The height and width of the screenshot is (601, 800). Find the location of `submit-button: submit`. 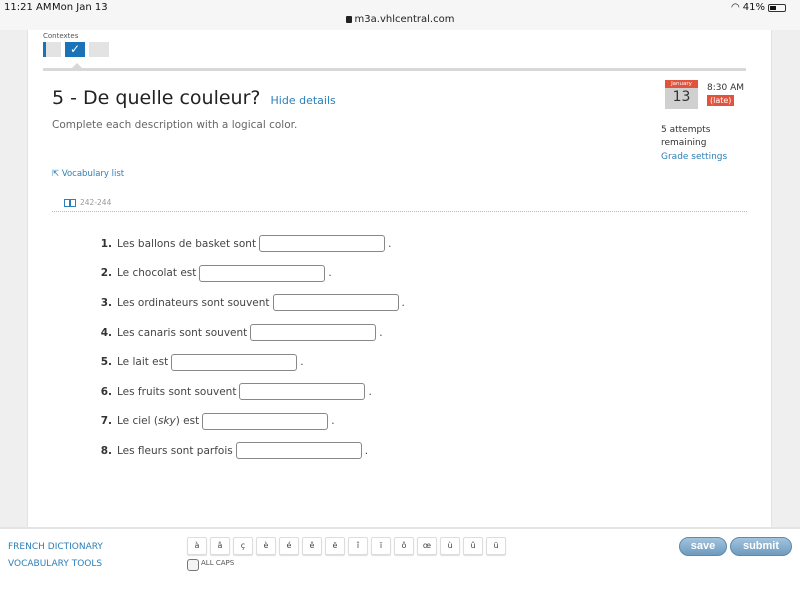

submit-button: submit is located at coordinates (761, 546).